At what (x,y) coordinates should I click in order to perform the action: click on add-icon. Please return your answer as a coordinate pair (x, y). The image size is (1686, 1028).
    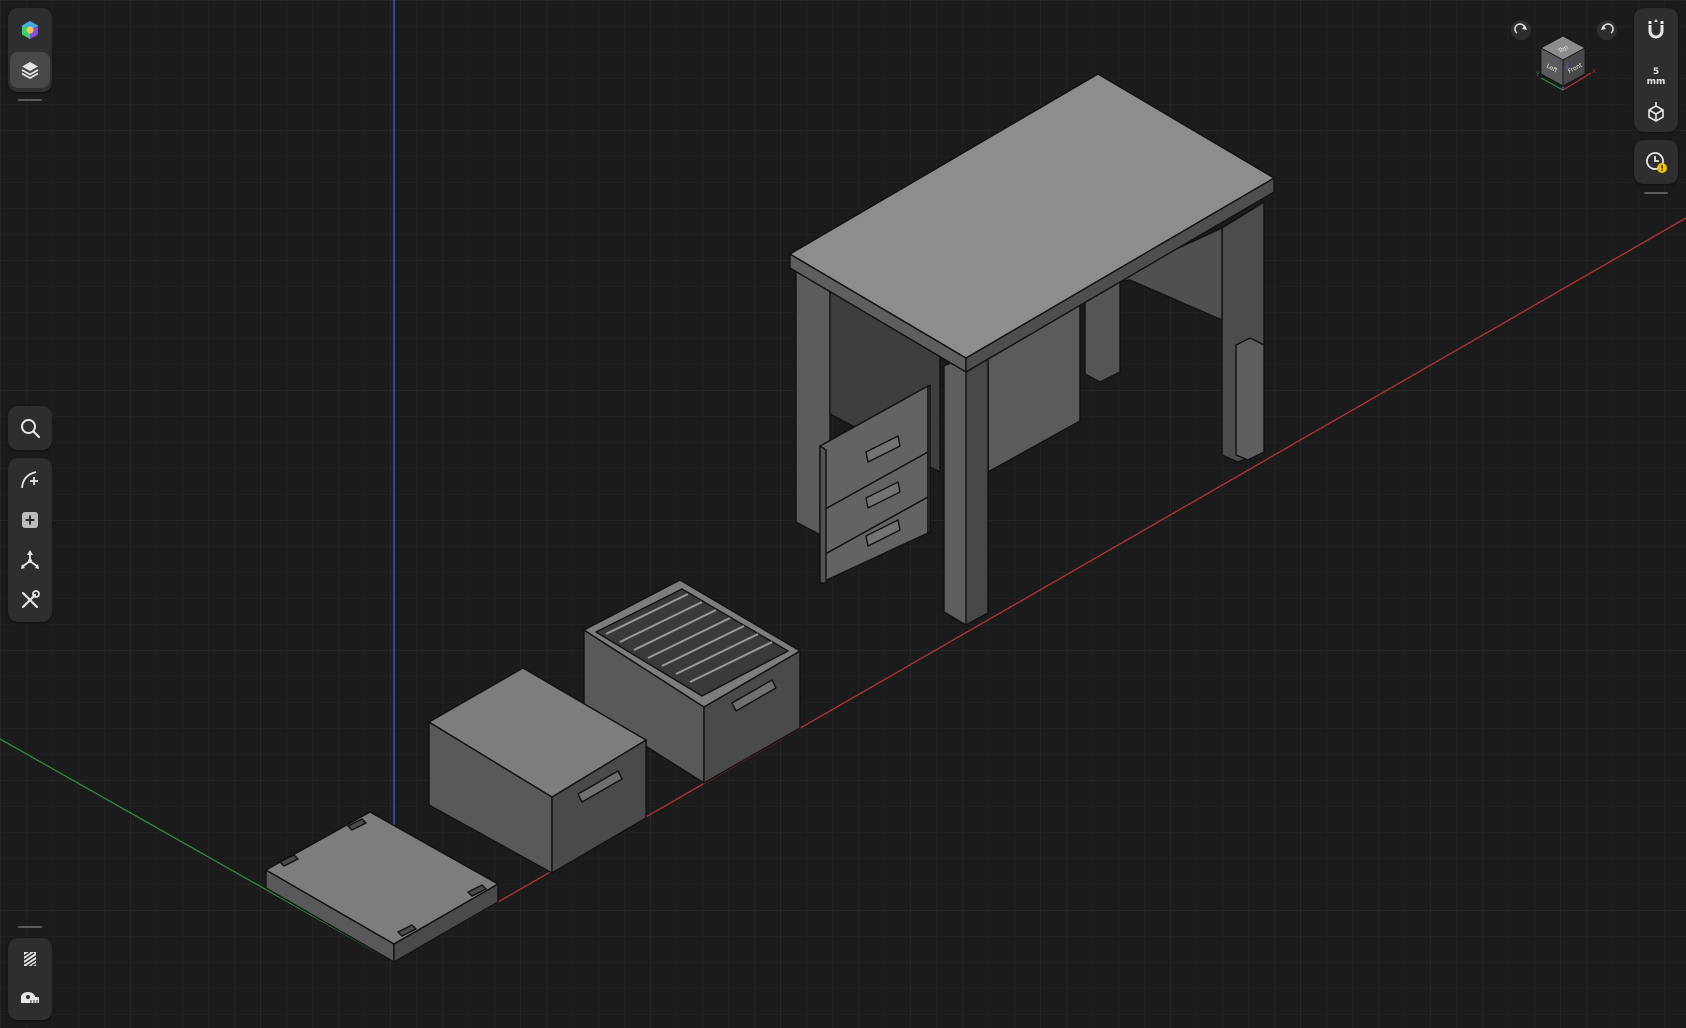
    Looking at the image, I should click on (30, 520).